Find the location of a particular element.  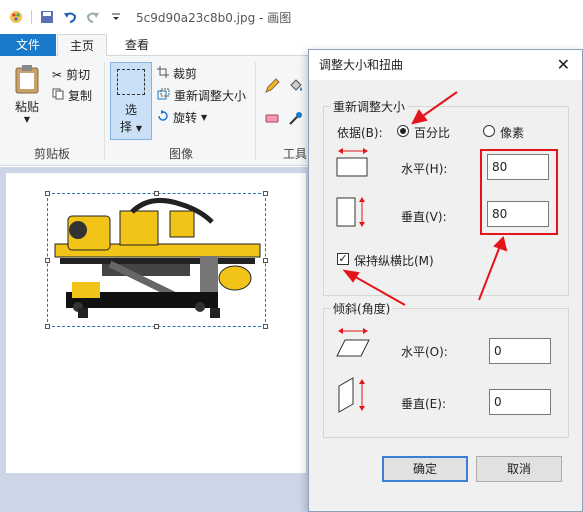

resize-icon is located at coordinates (163, 95).